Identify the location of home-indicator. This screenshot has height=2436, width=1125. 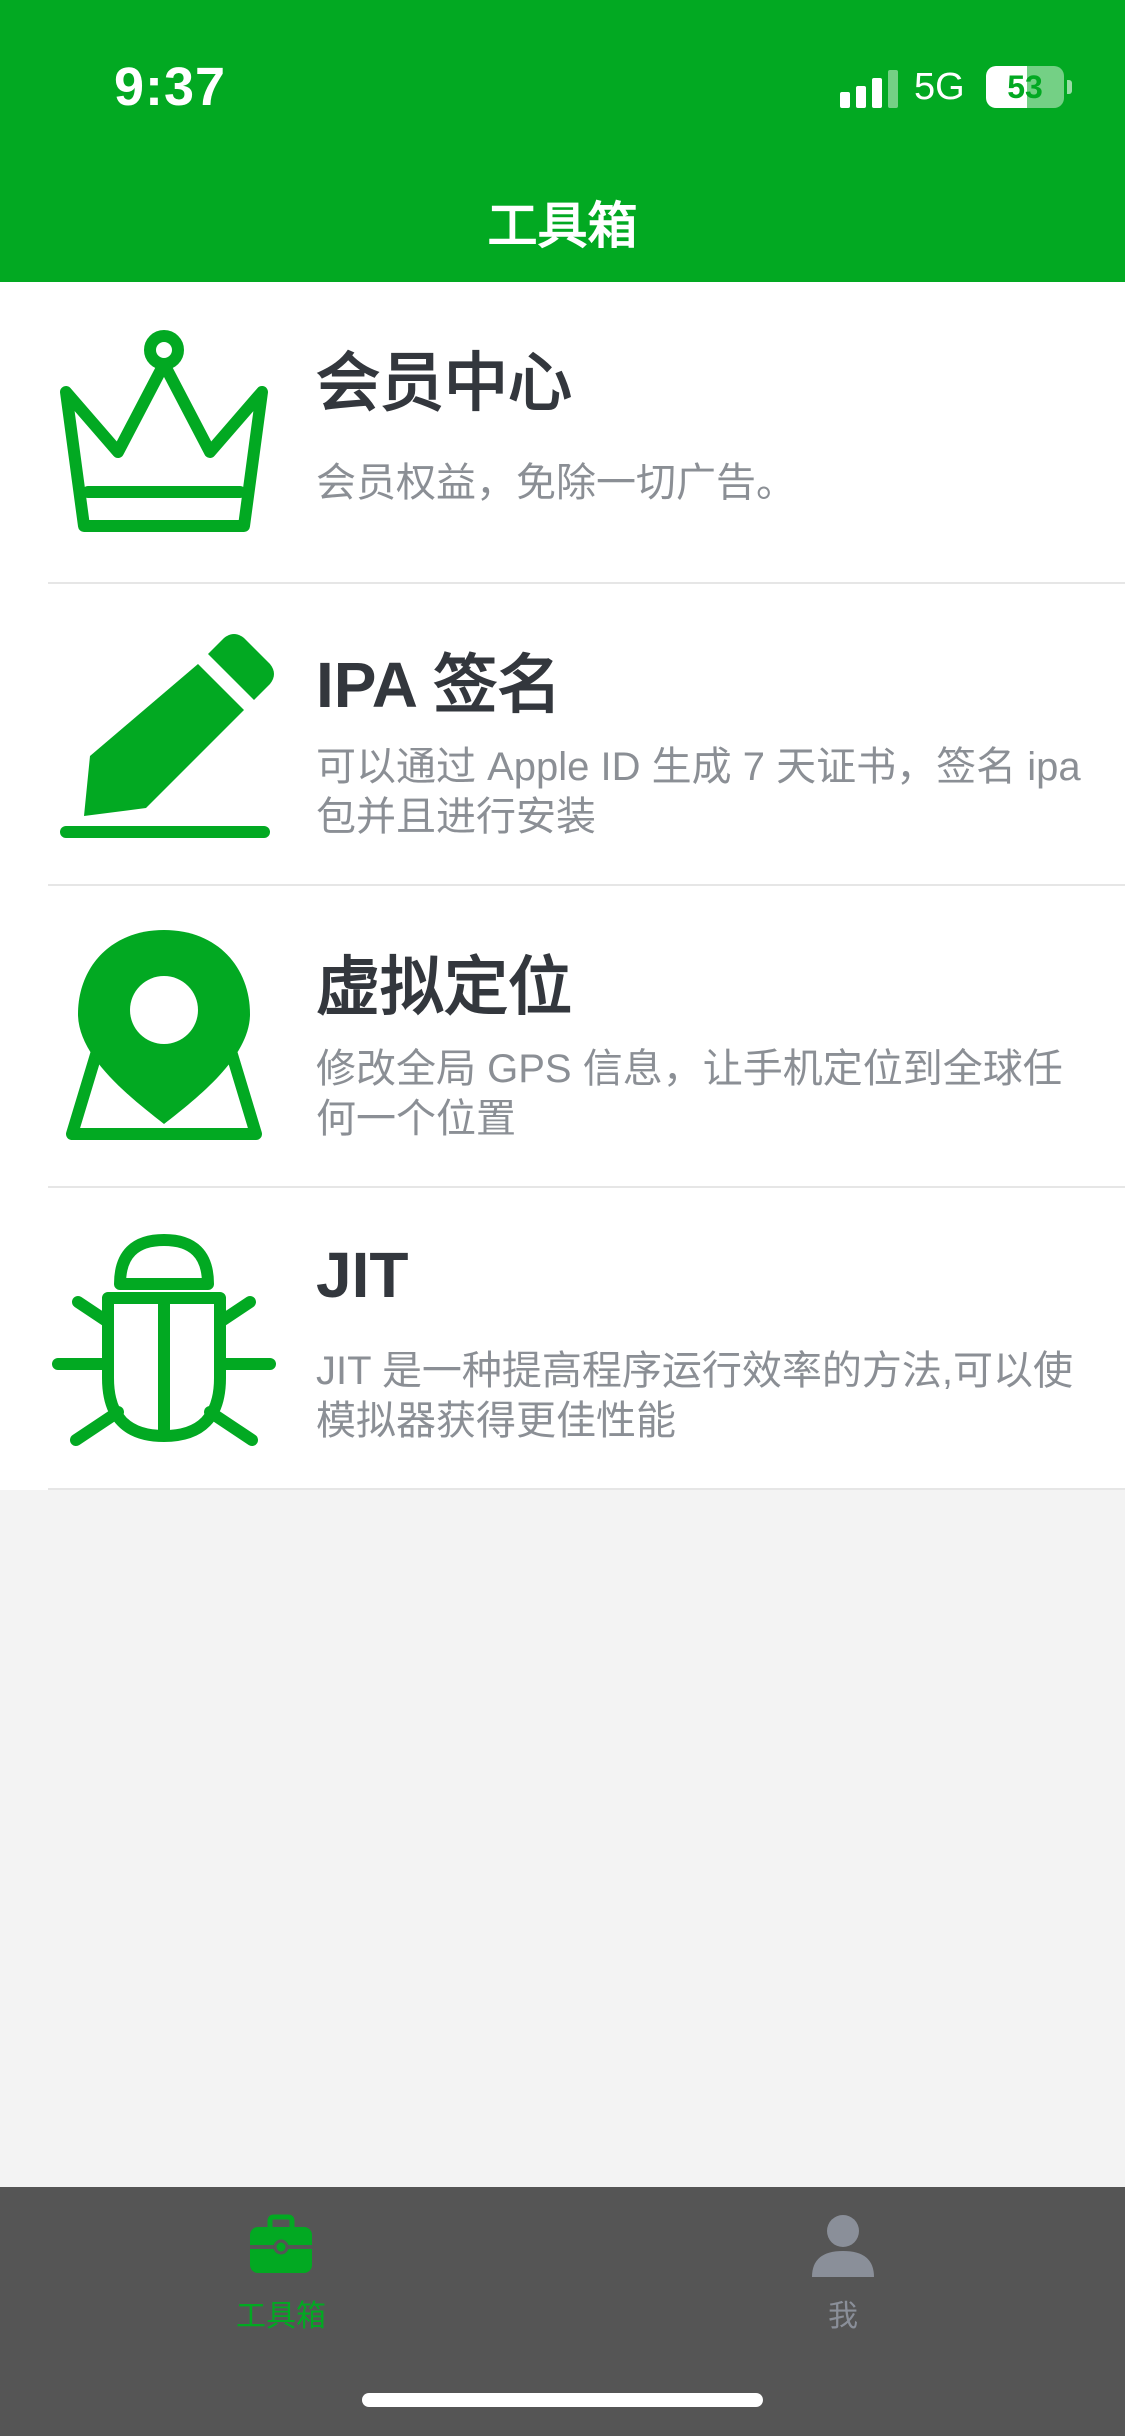
(562, 2400).